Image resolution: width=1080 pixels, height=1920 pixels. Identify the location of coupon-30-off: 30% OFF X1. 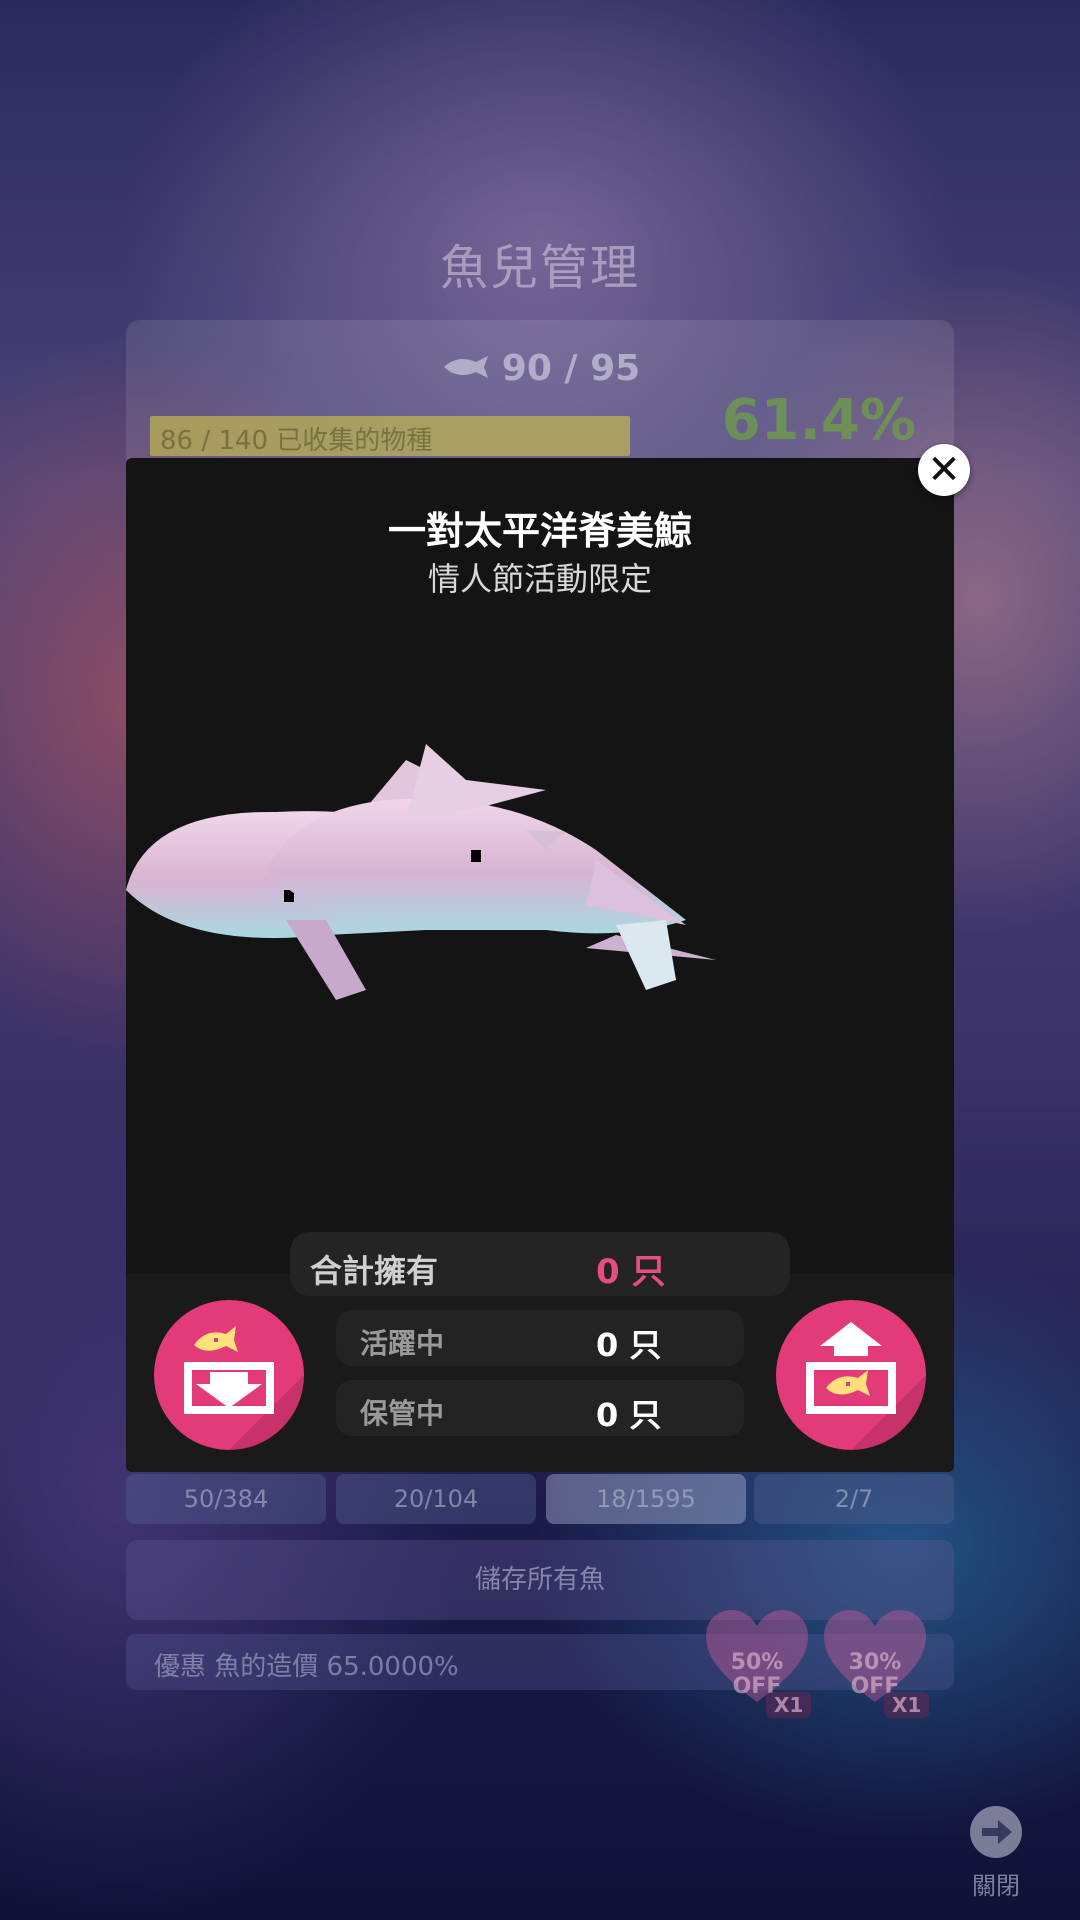
(876, 1662).